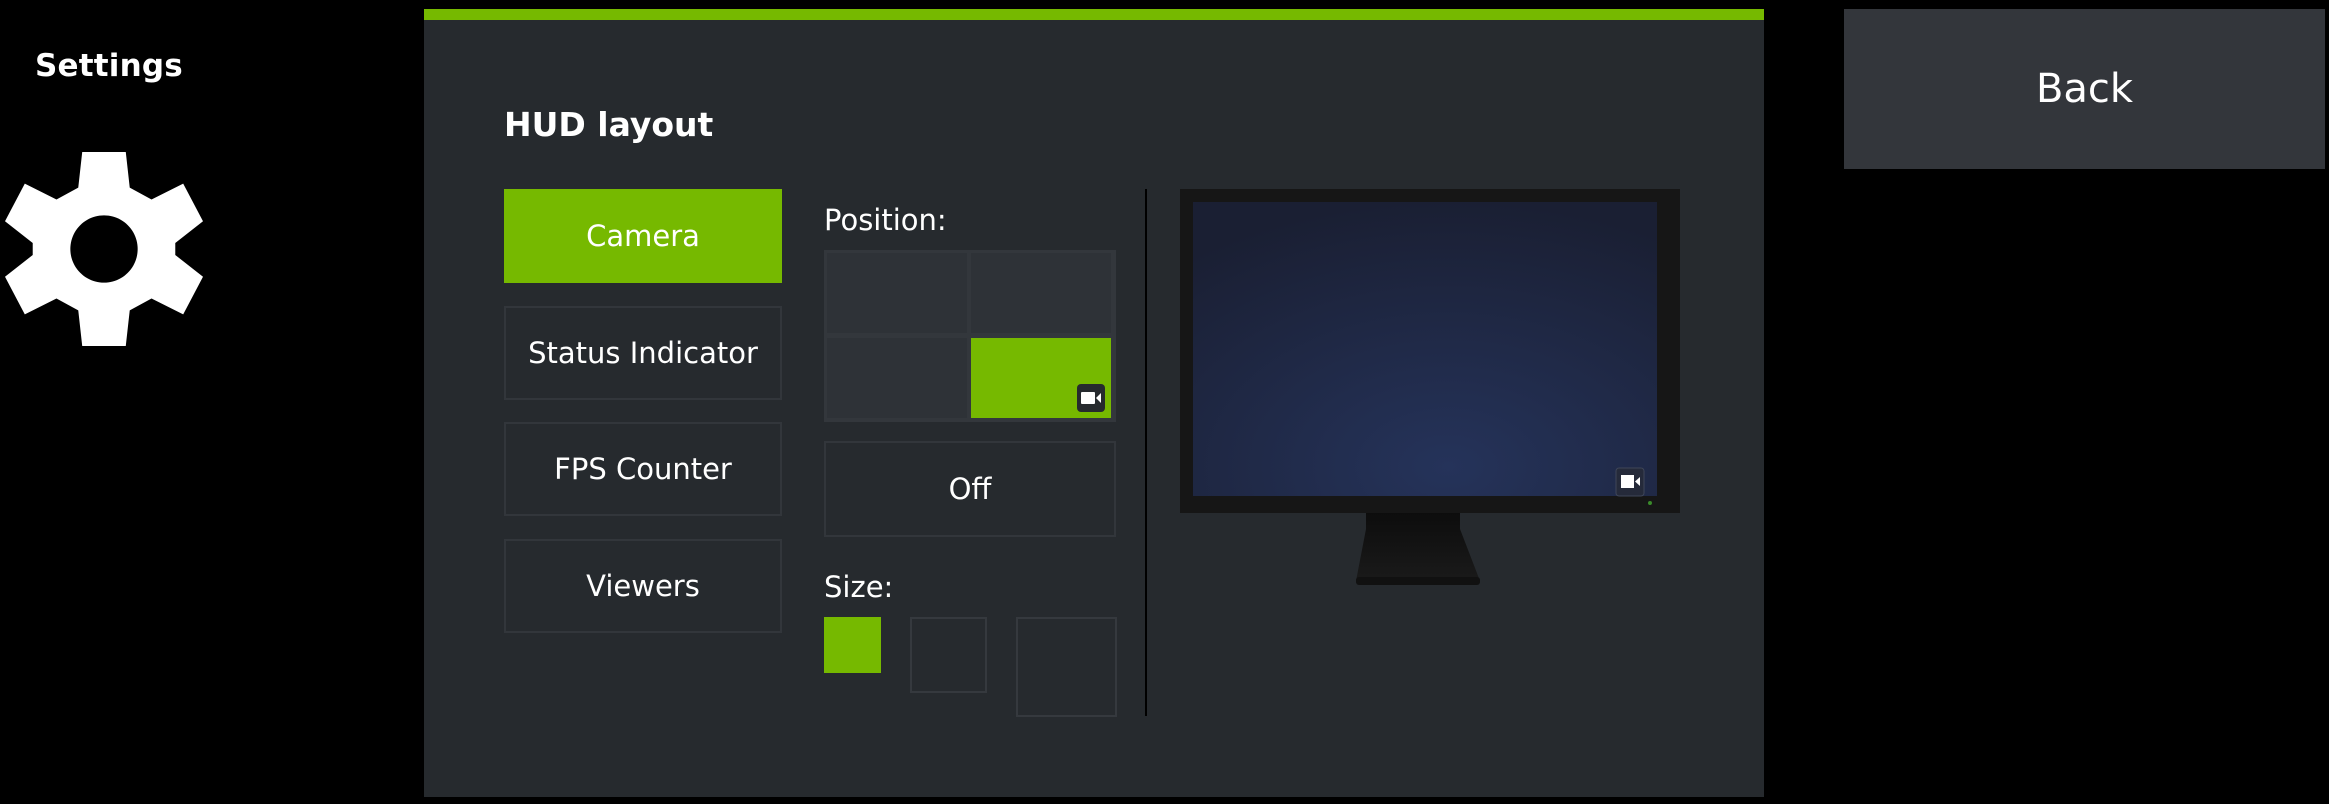  What do you see at coordinates (1094, 14) in the screenshot?
I see `panel-accent-bar` at bounding box center [1094, 14].